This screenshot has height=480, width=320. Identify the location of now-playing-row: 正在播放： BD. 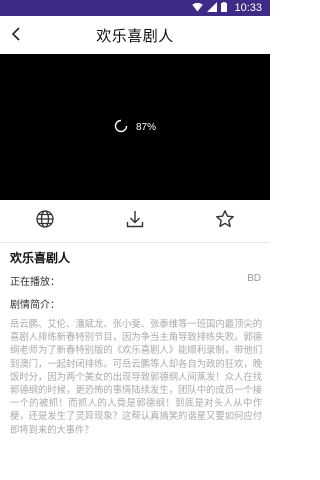
(135, 280).